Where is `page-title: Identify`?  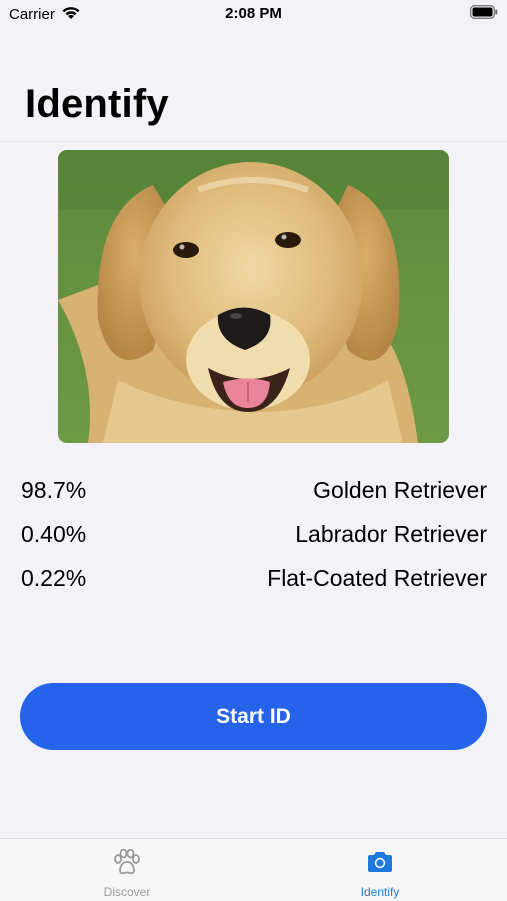
page-title: Identify is located at coordinates (97, 104).